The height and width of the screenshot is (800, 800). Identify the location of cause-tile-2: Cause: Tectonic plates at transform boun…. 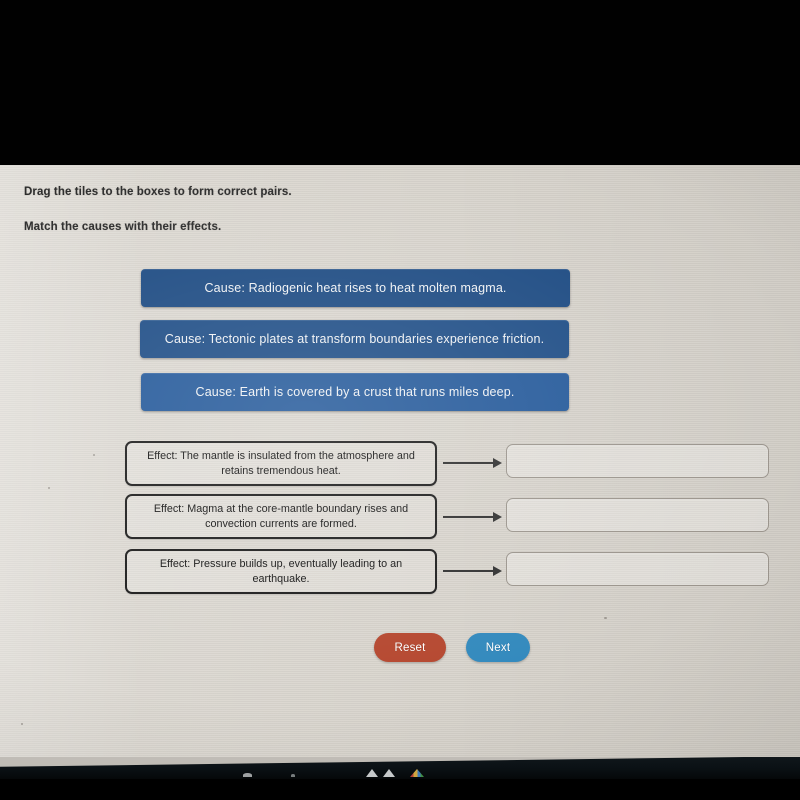
(354, 339).